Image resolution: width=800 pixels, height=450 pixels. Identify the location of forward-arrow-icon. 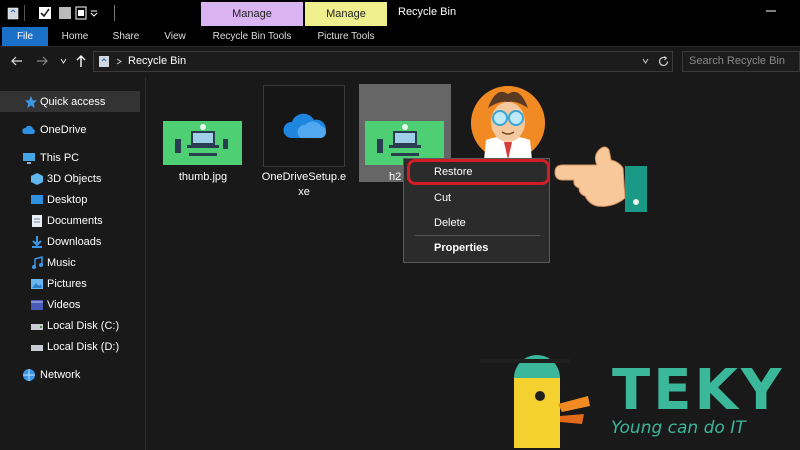
(42, 61).